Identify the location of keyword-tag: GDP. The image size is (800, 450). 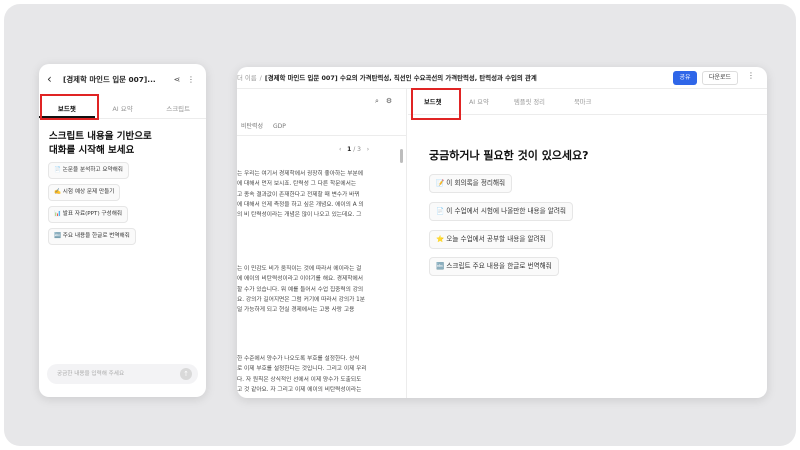
(279, 126).